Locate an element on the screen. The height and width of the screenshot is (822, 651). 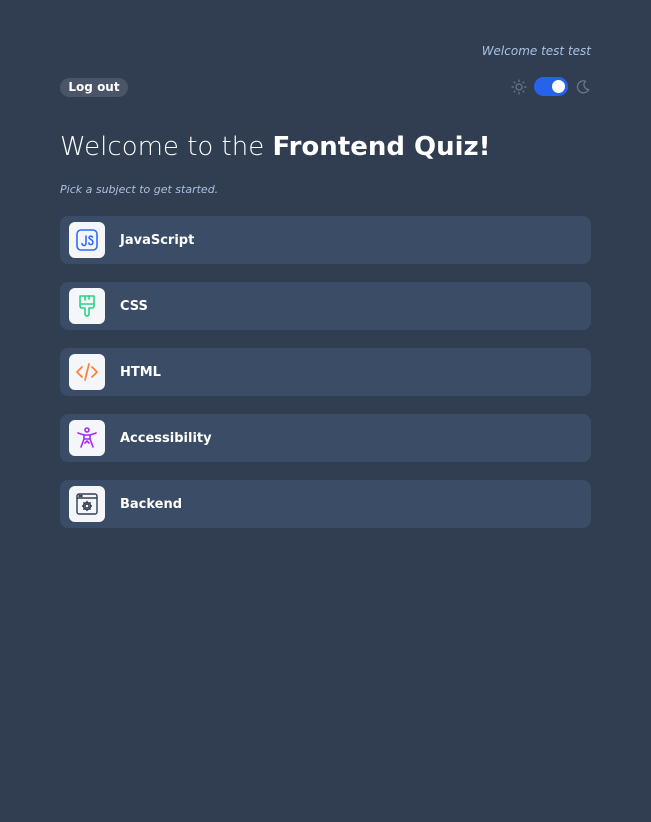
theme-switcher is located at coordinates (551, 86).